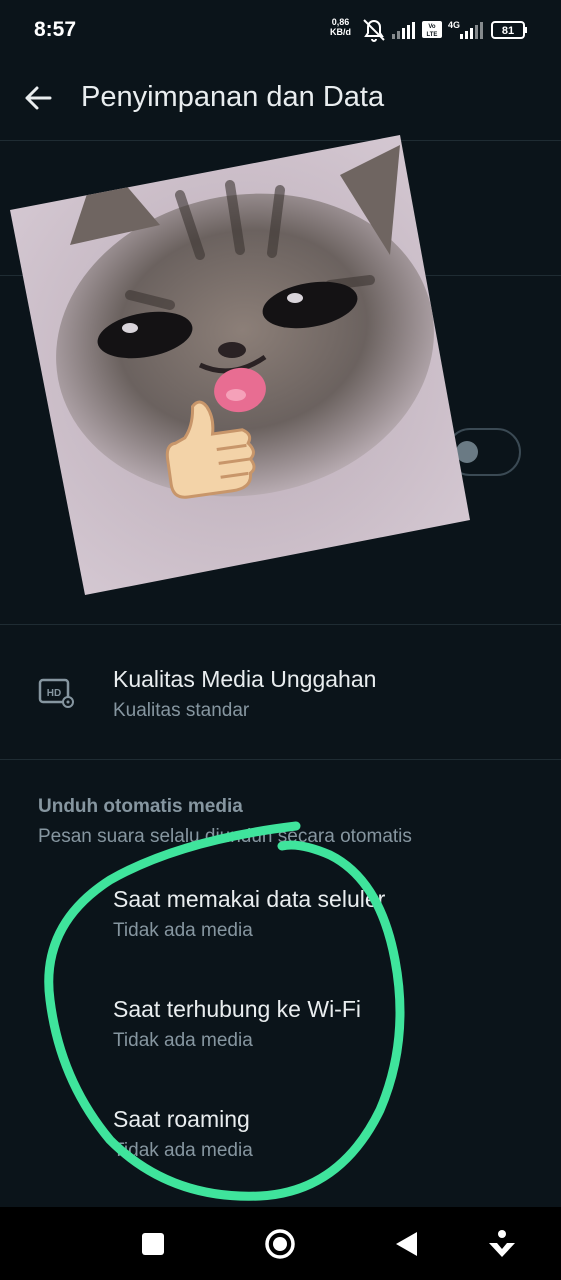  Describe the element at coordinates (454, 25) in the screenshot. I see `network-type-label: 4G` at that location.